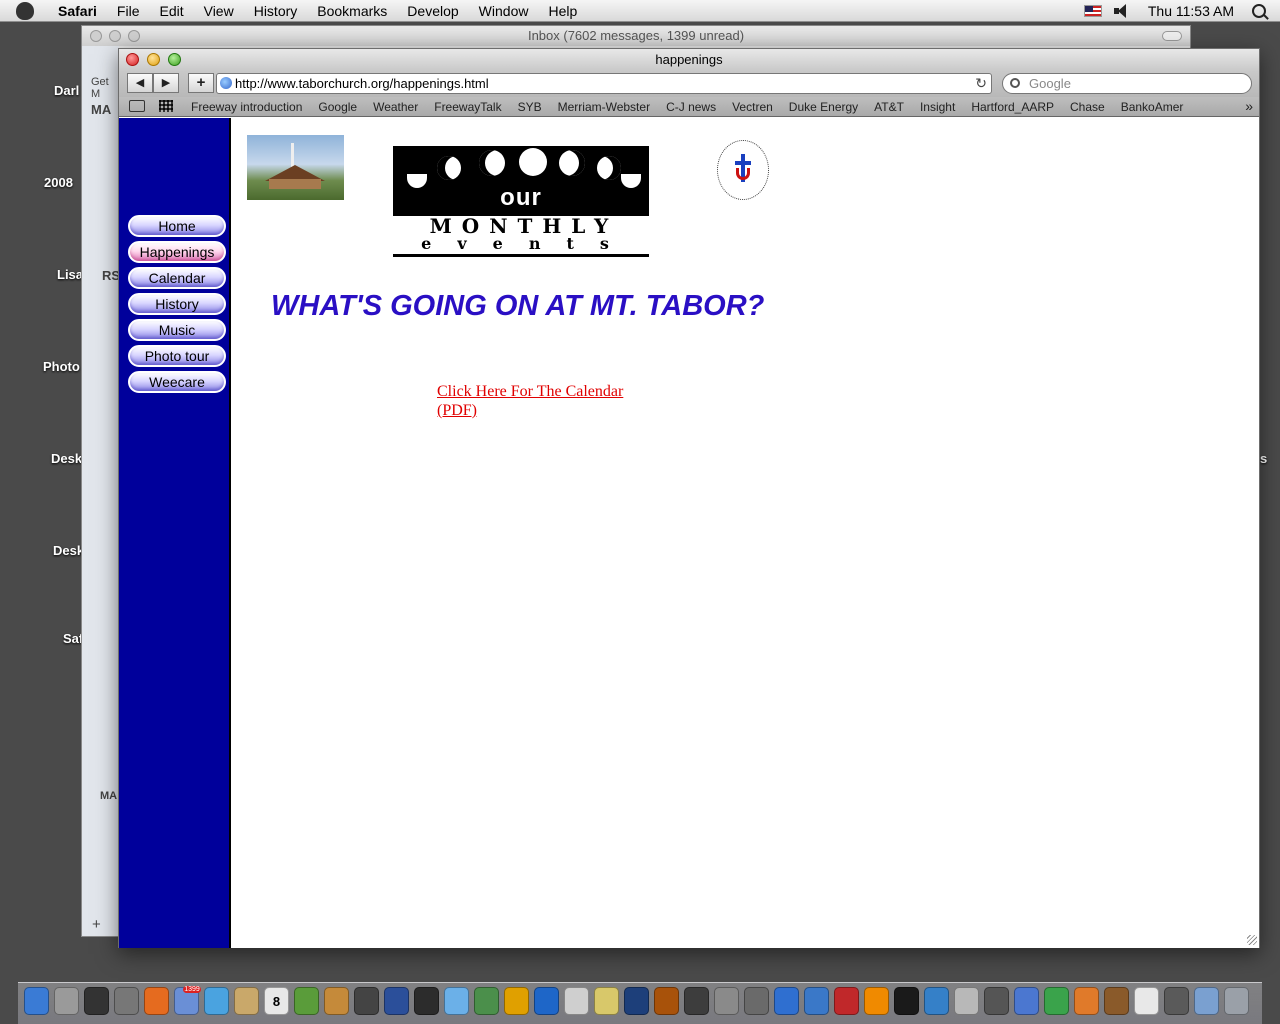  What do you see at coordinates (128, 11) in the screenshot?
I see `menu-file: File` at bounding box center [128, 11].